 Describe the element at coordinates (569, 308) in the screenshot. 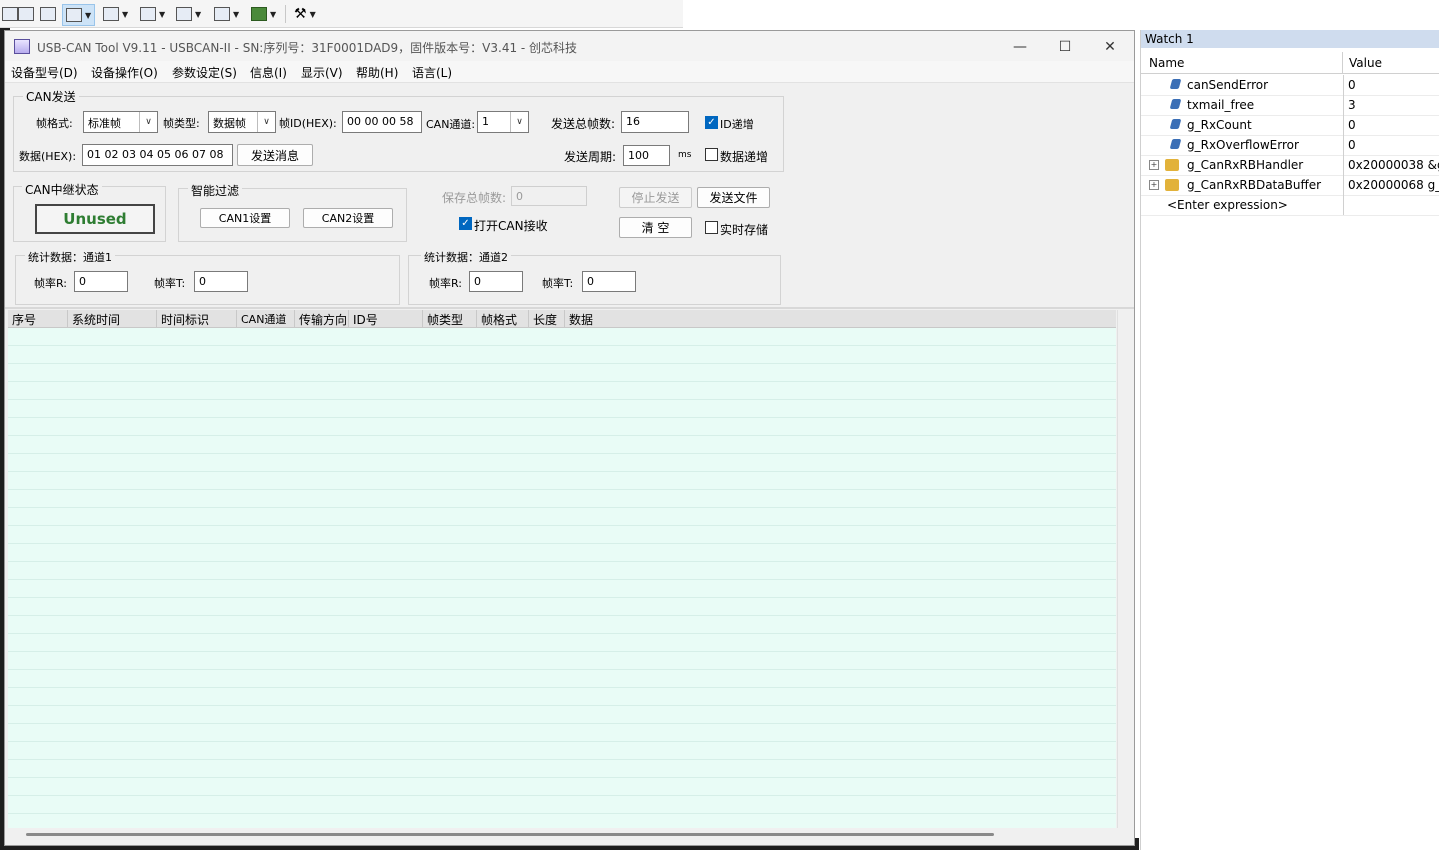

I see `grid-separator` at that location.